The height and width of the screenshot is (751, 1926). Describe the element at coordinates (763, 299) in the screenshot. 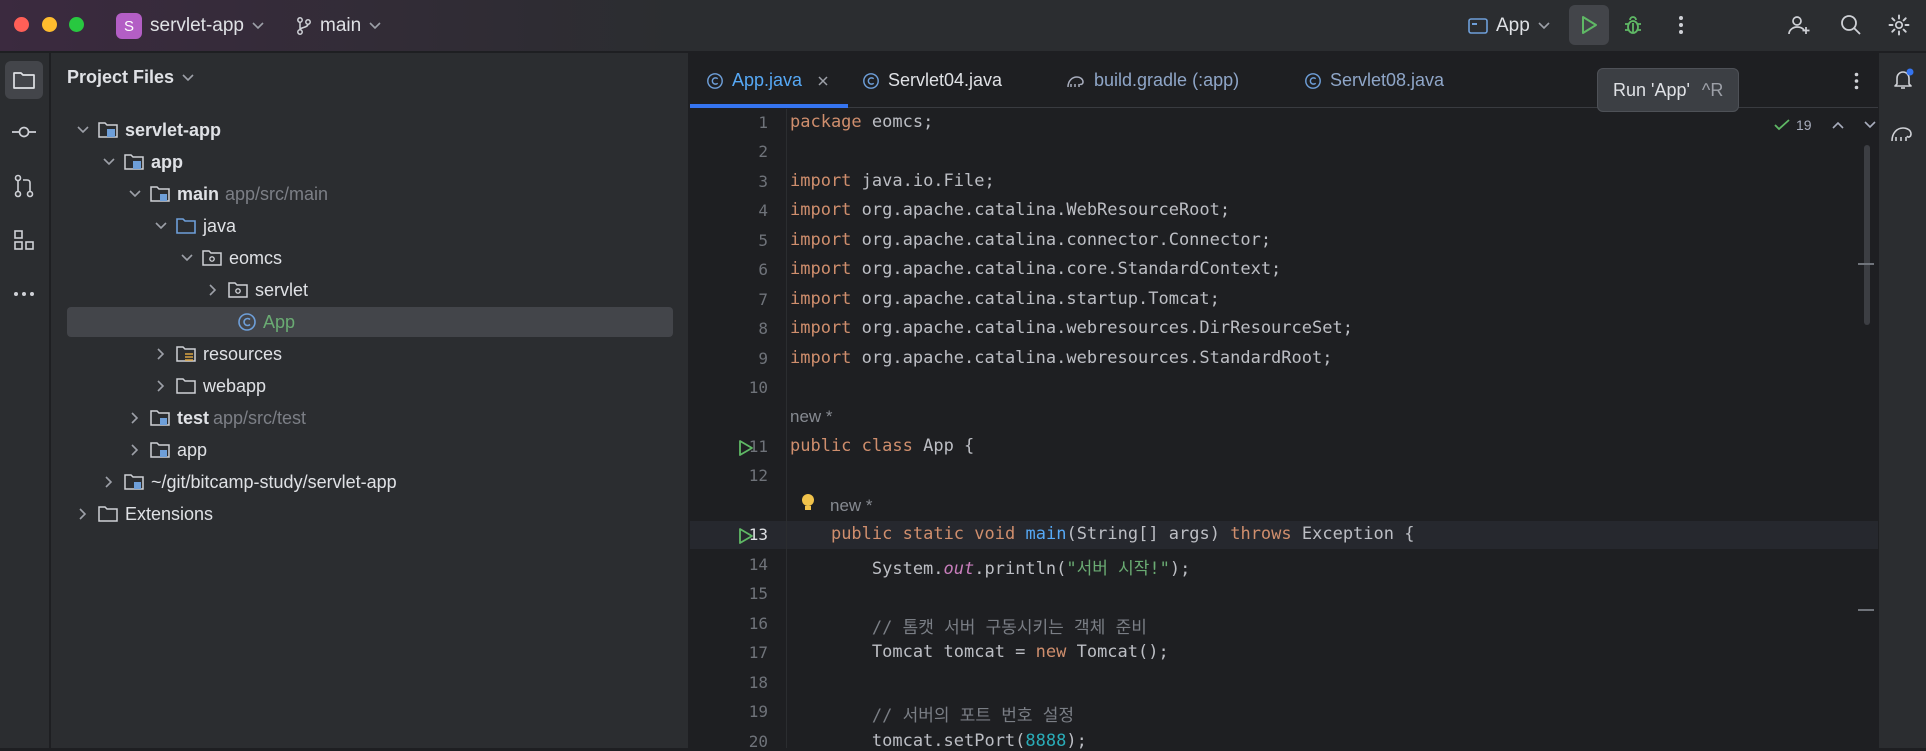

I see `line-number: 7` at that location.